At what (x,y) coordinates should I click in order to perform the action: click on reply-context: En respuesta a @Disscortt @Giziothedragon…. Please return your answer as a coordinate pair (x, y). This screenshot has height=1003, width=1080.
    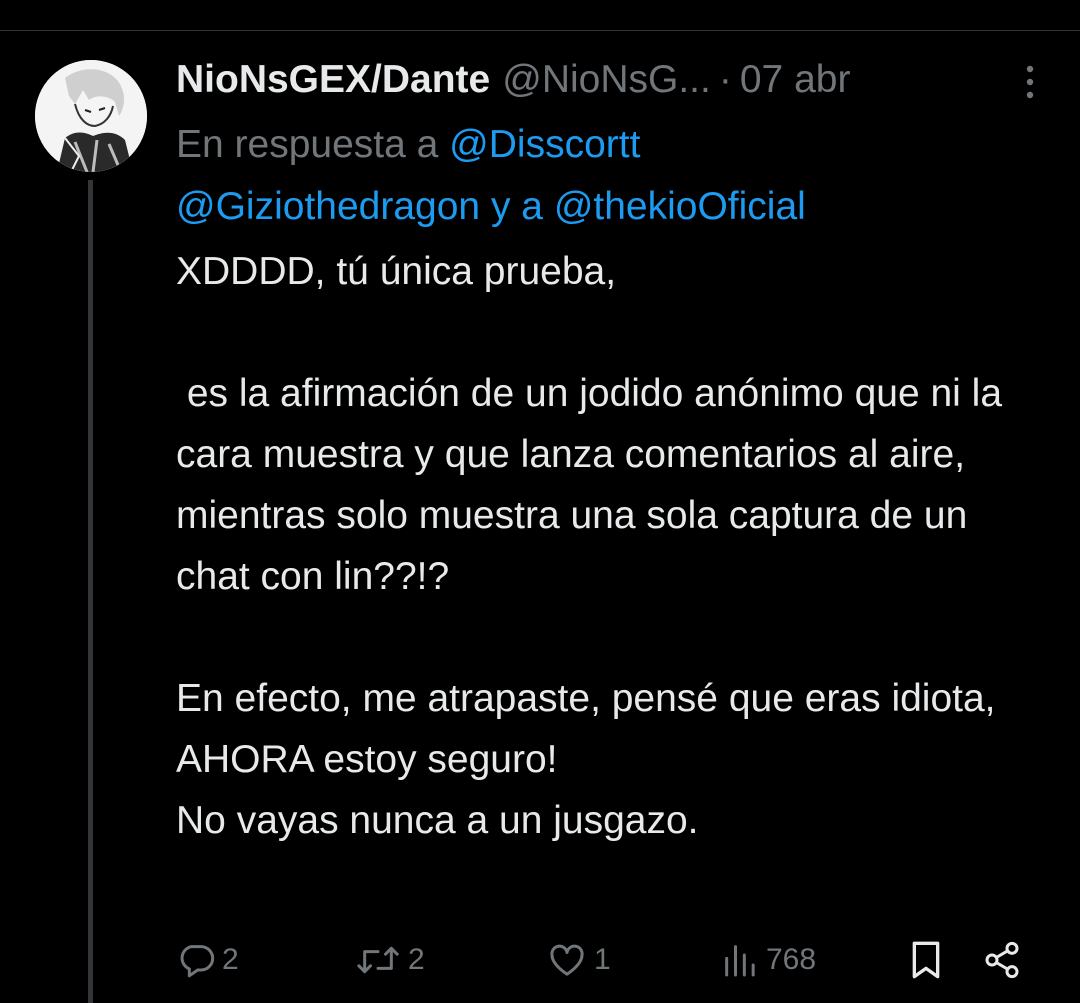
    Looking at the image, I should click on (606, 176).